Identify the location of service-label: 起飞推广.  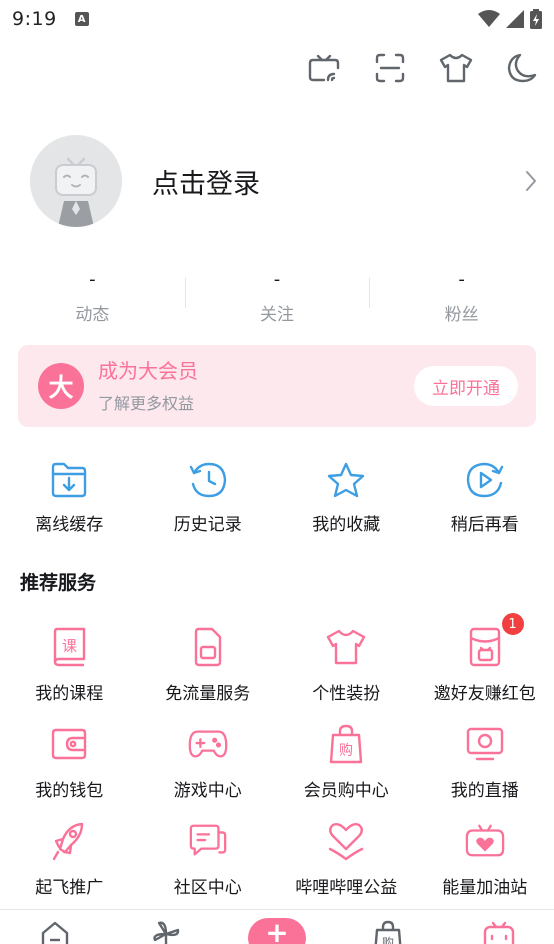
(69, 888).